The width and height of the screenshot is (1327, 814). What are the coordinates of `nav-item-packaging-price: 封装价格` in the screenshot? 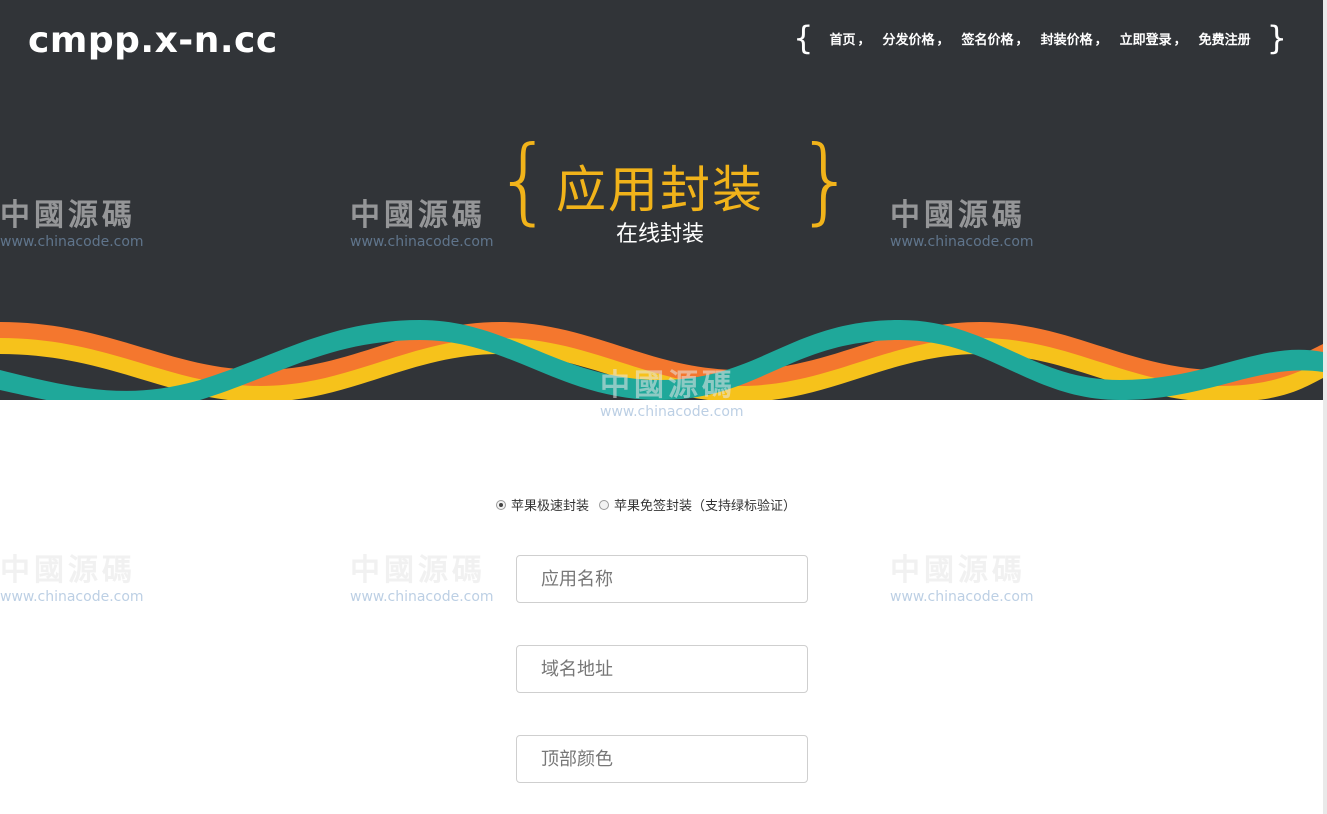 It's located at (1067, 38).